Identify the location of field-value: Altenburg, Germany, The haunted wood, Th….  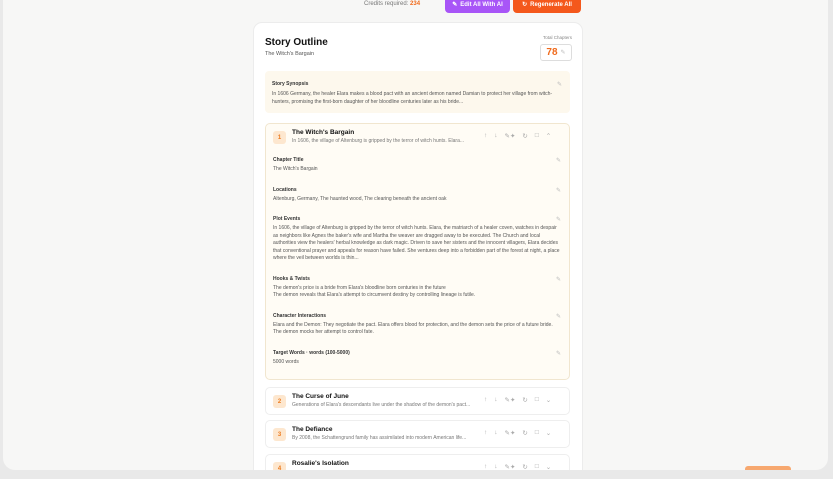
(360, 198).